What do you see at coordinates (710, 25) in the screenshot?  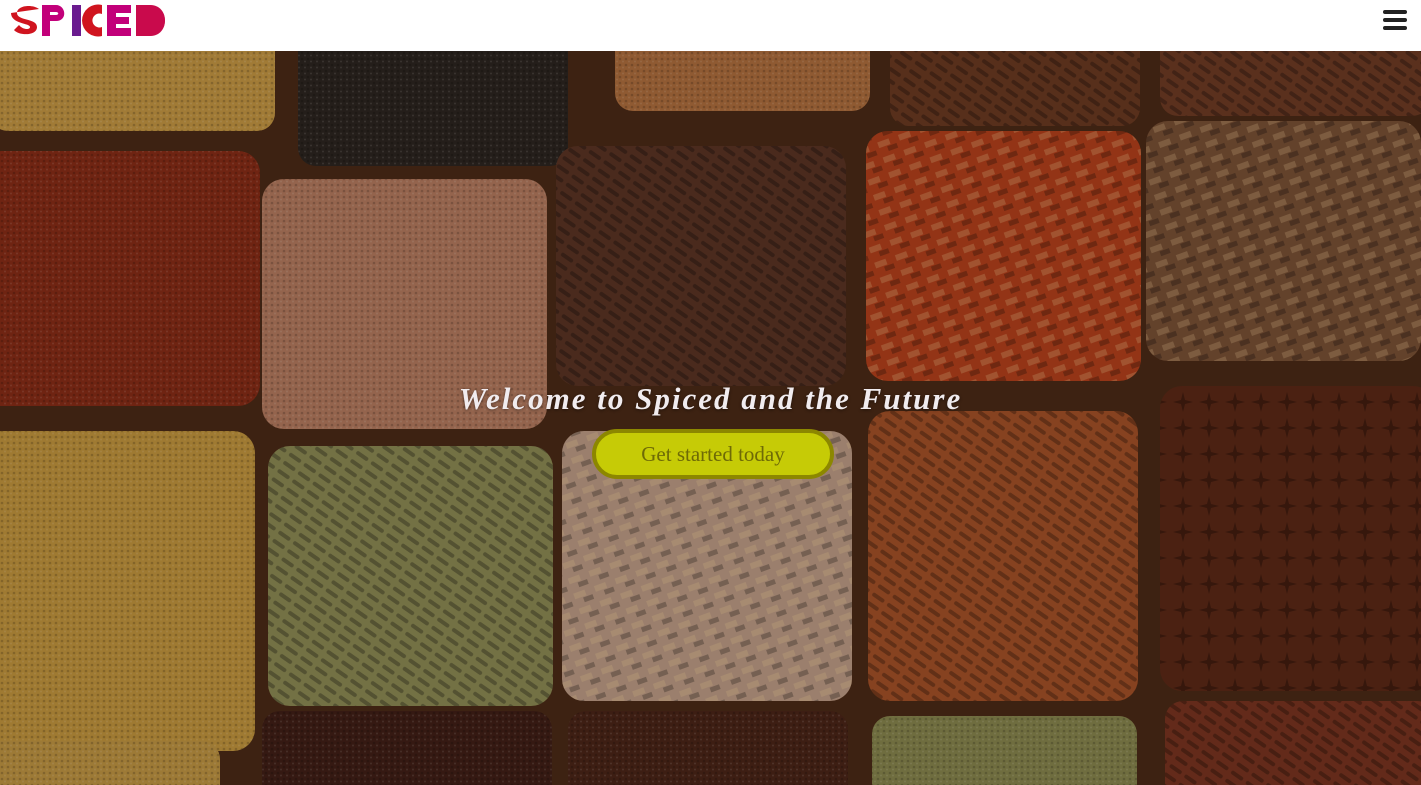 I see `top-navigation-bar` at bounding box center [710, 25].